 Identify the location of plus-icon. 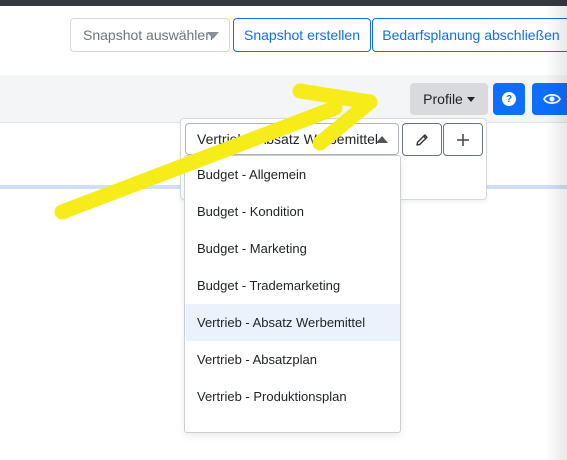
(463, 139).